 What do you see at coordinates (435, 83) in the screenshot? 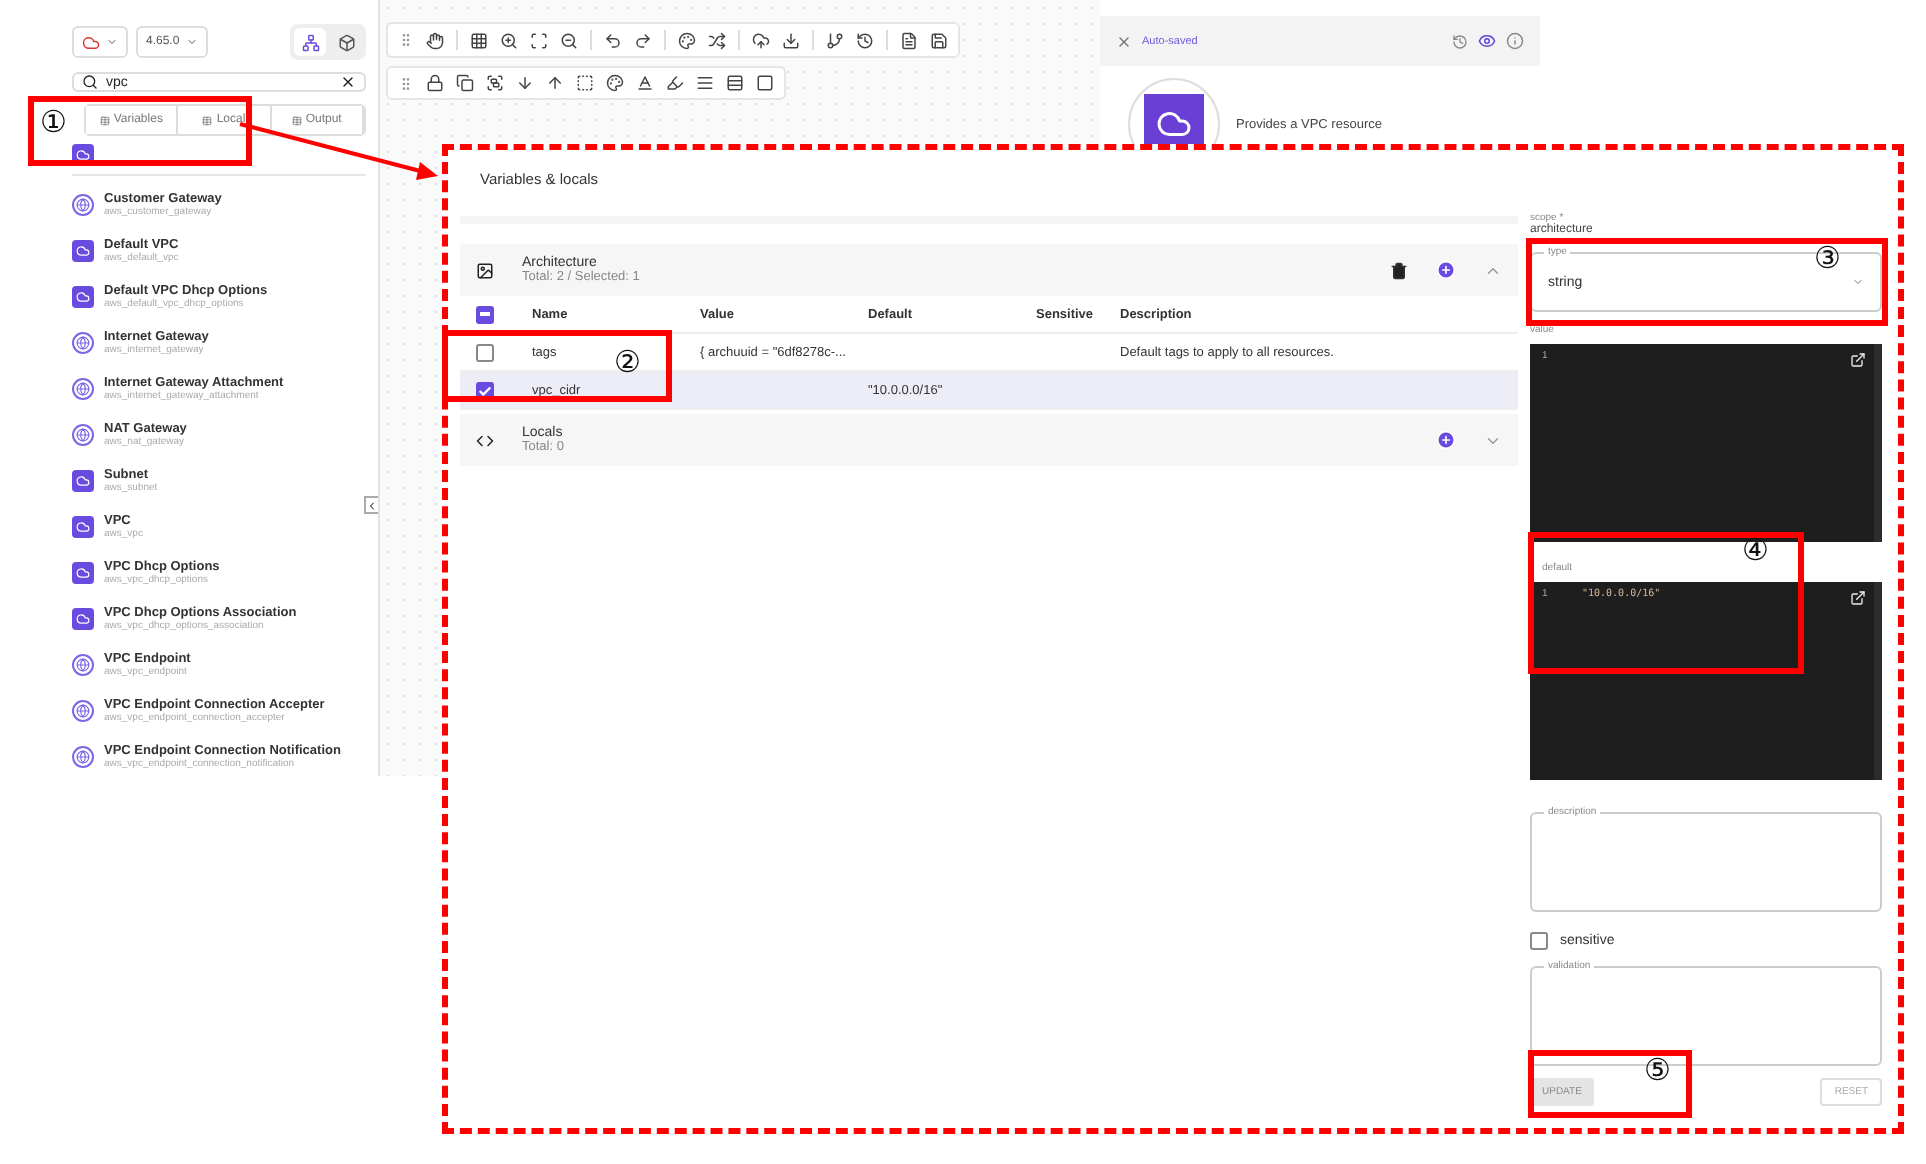
I see `lock-icon` at bounding box center [435, 83].